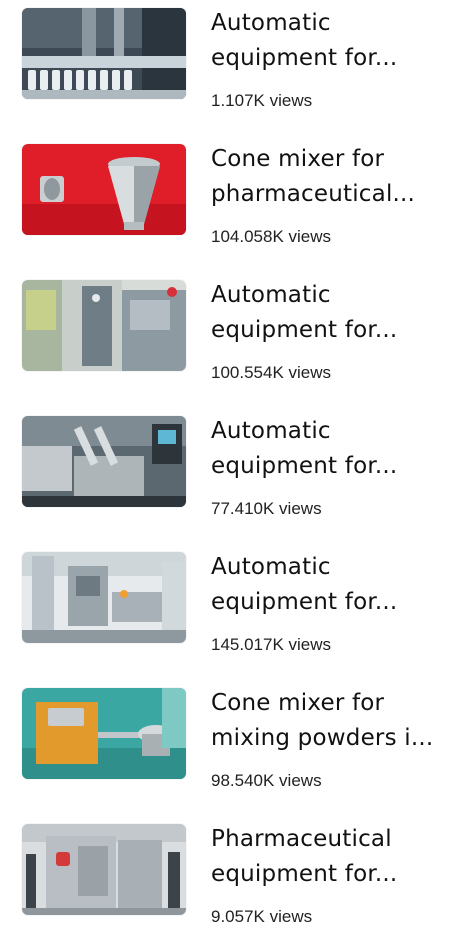 The width and height of the screenshot is (461, 927). I want to click on view-count: 98.540K views, so click(266, 780).